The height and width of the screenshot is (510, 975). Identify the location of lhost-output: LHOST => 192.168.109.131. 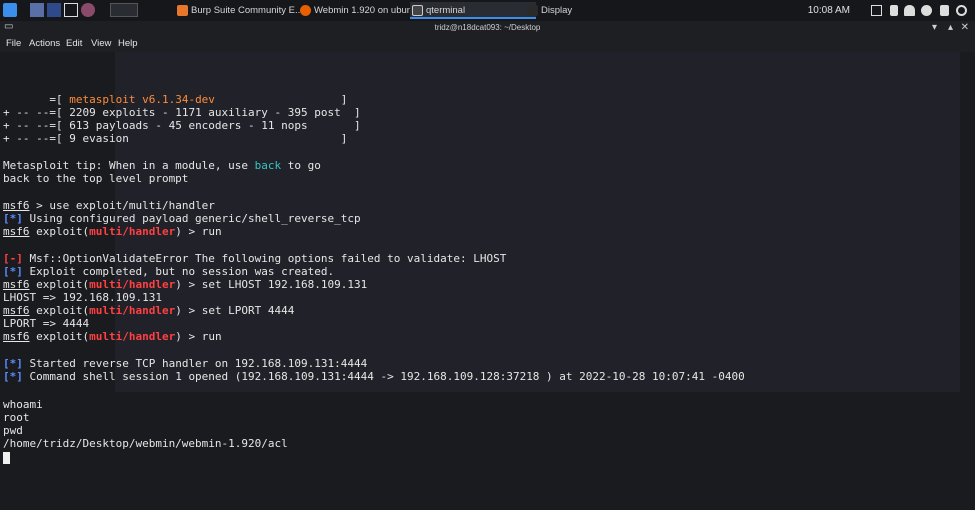
(82, 297).